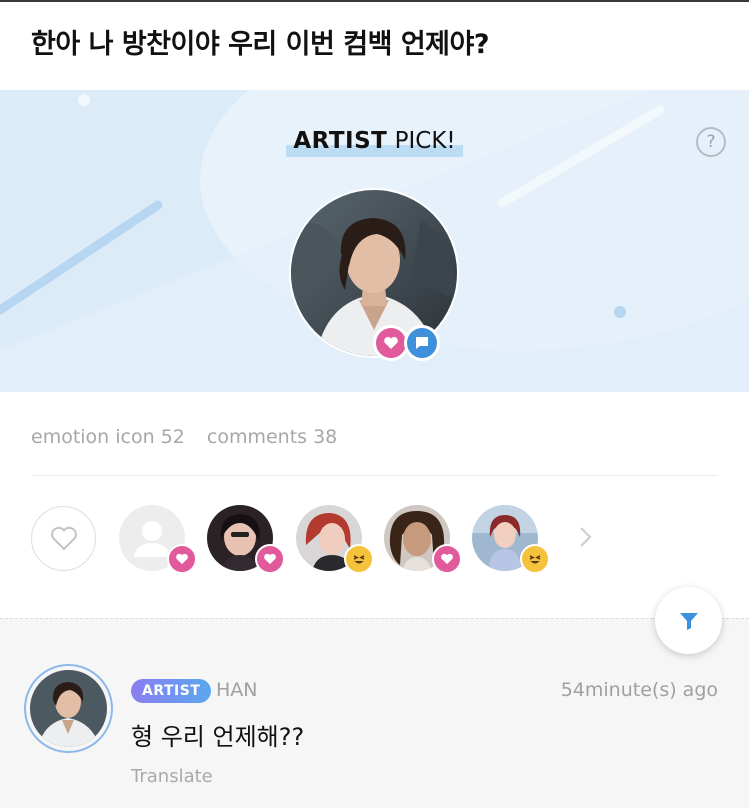 The height and width of the screenshot is (808, 749). I want to click on filter-button, so click(688, 620).